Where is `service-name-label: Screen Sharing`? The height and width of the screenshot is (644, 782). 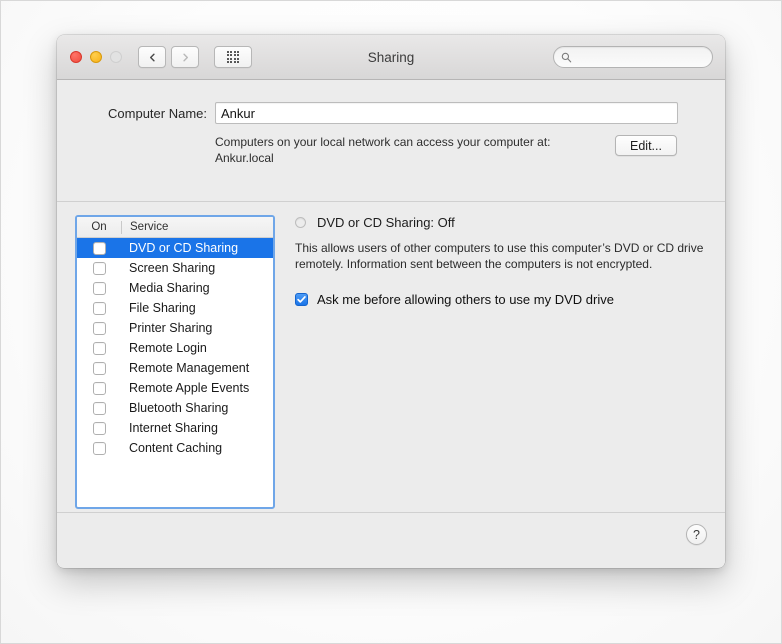 service-name-label: Screen Sharing is located at coordinates (172, 268).